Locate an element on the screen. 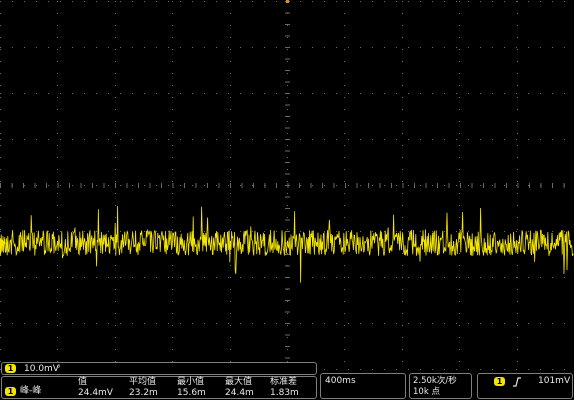  acquisition-panel: 2.50k次/秒 10k 点 is located at coordinates (440, 386).